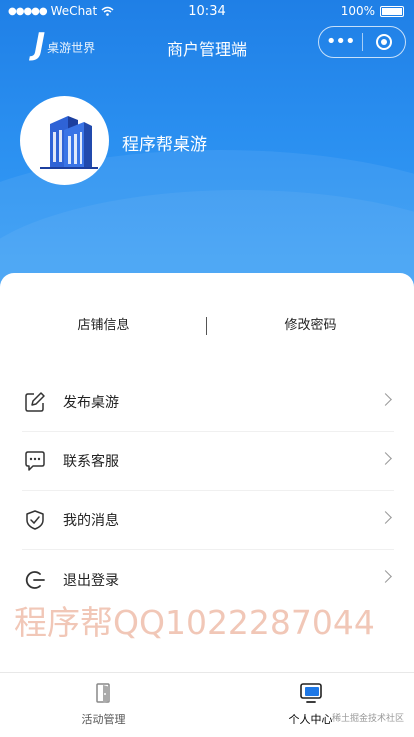 The height and width of the screenshot is (737, 414). What do you see at coordinates (91, 403) in the screenshot?
I see `menu-item-label: 发布桌游` at bounding box center [91, 403].